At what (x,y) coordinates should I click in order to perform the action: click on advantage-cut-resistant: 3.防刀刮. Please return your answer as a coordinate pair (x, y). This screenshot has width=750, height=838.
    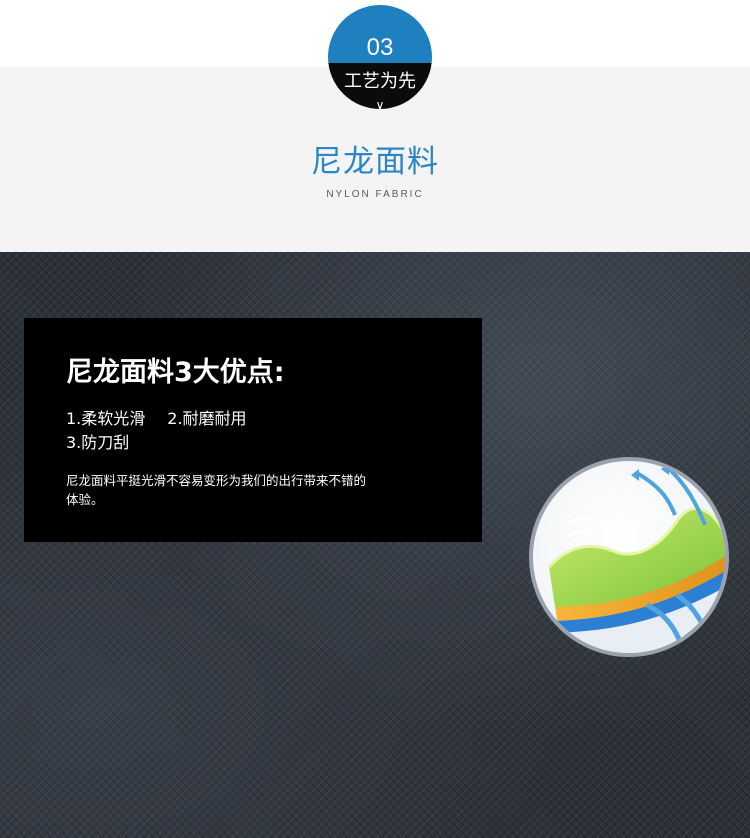
    Looking at the image, I should click on (98, 442).